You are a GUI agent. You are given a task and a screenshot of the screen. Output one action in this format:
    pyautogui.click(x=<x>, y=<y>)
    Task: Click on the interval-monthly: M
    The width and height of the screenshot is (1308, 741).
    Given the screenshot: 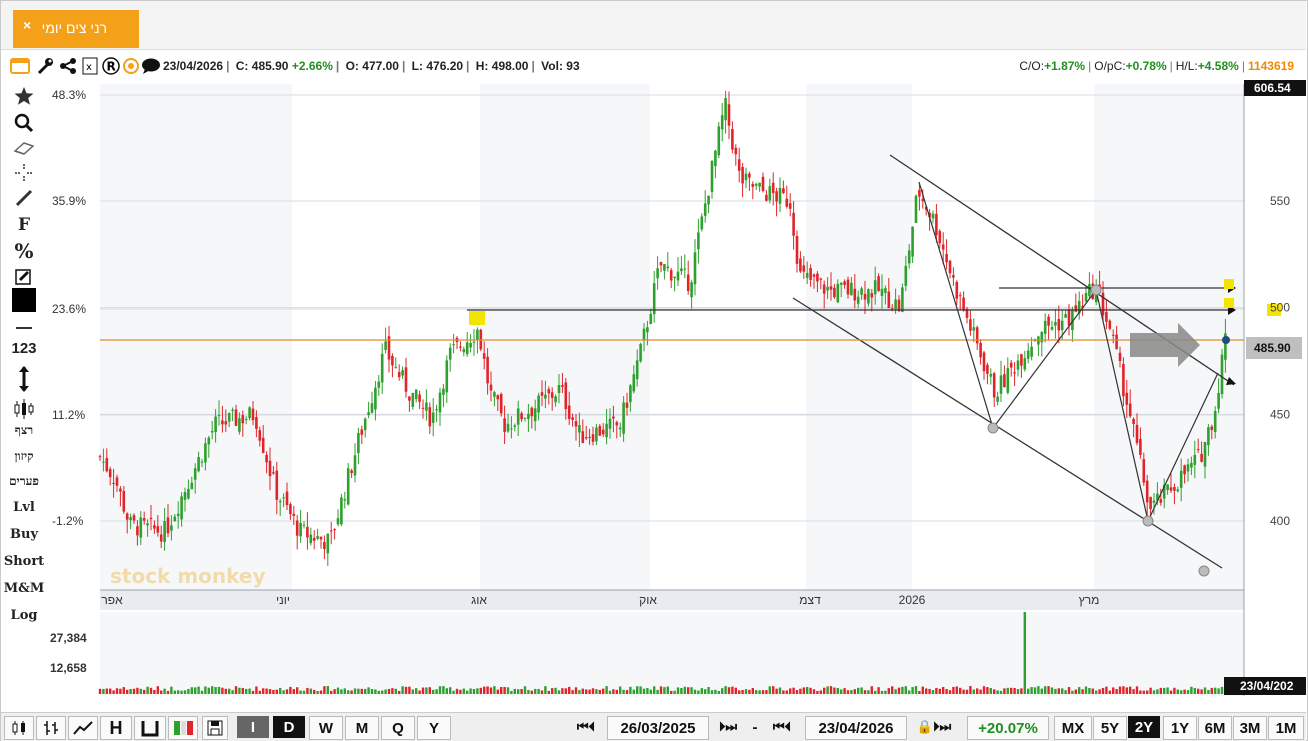 What is the action you would take?
    pyautogui.click(x=362, y=728)
    